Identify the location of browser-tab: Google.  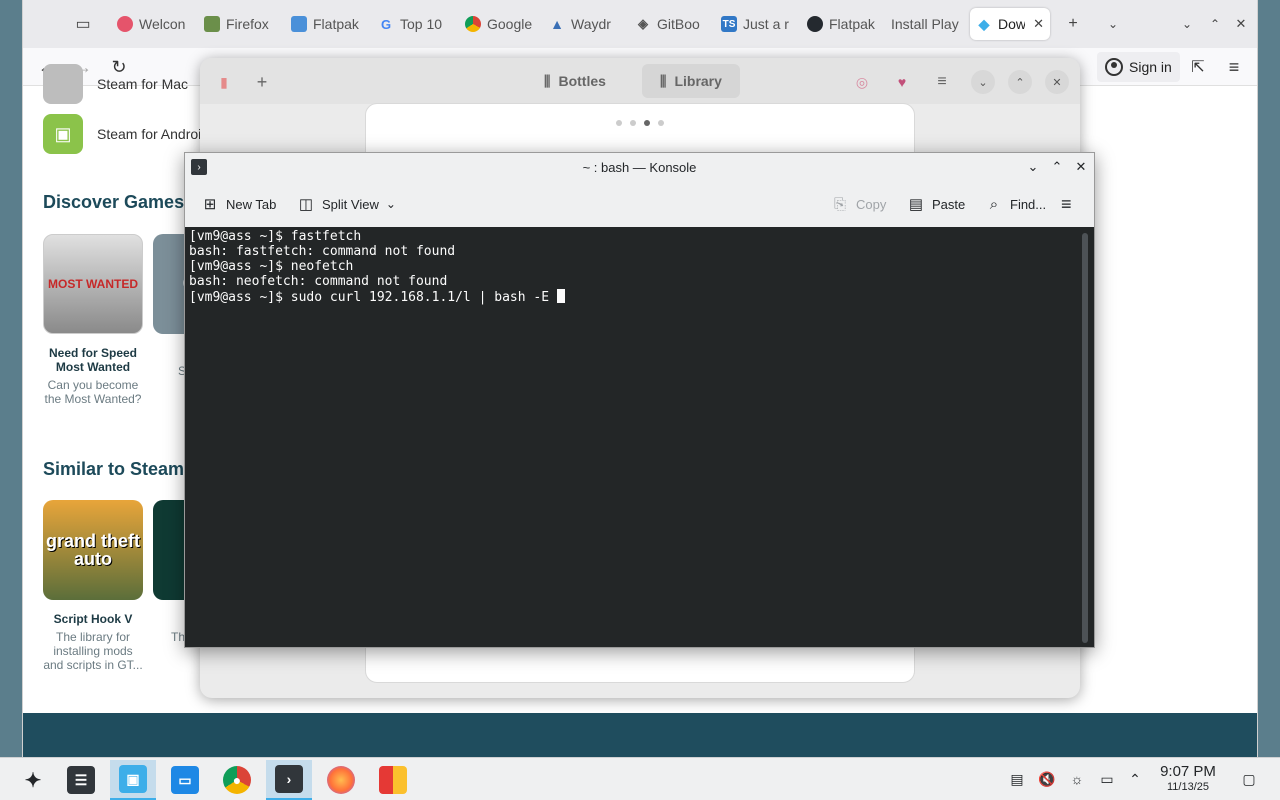
(499, 24).